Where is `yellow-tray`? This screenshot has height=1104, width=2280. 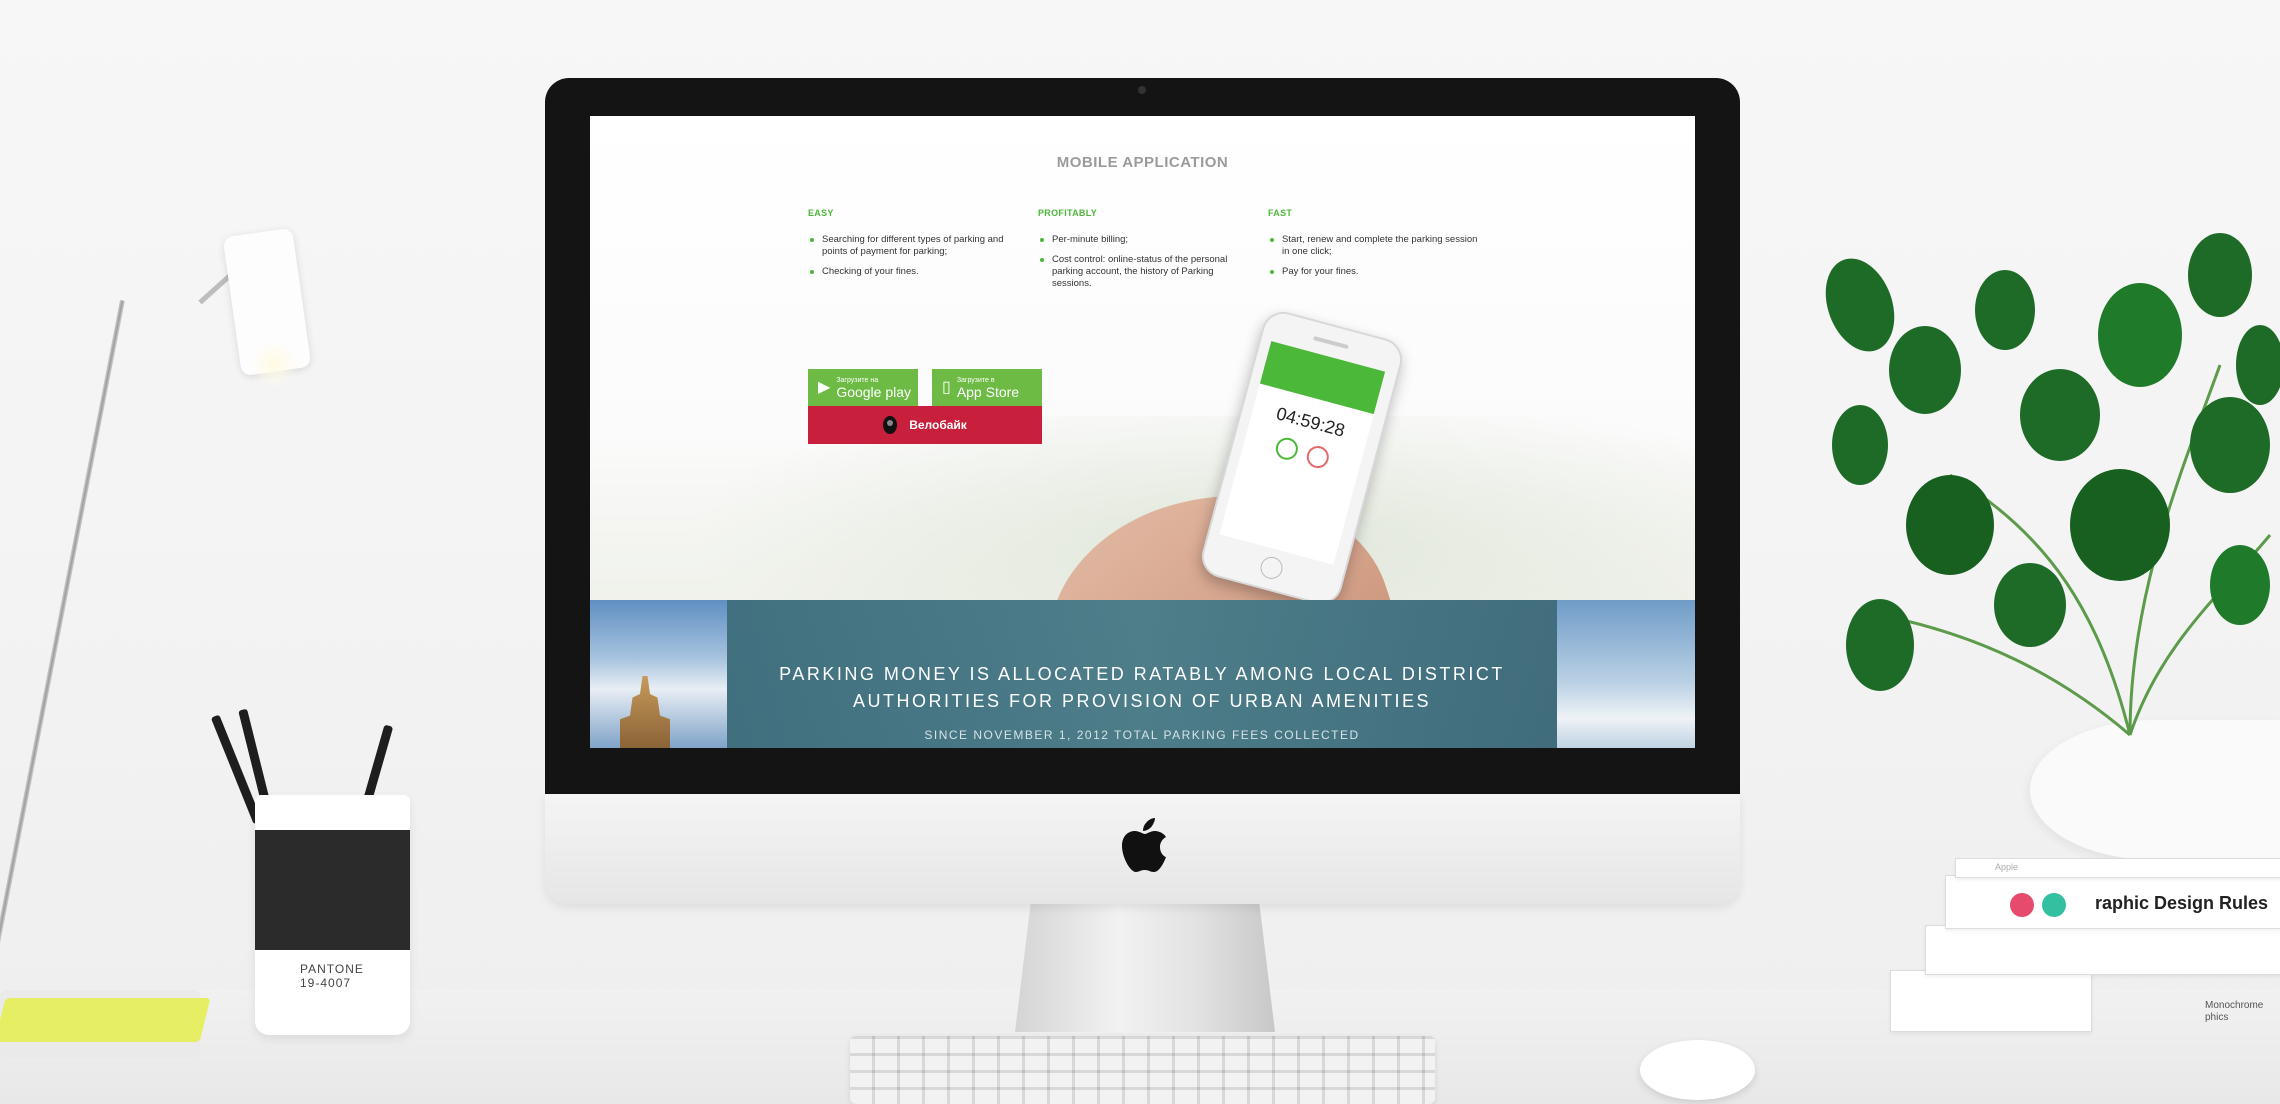 yellow-tray is located at coordinates (105, 1020).